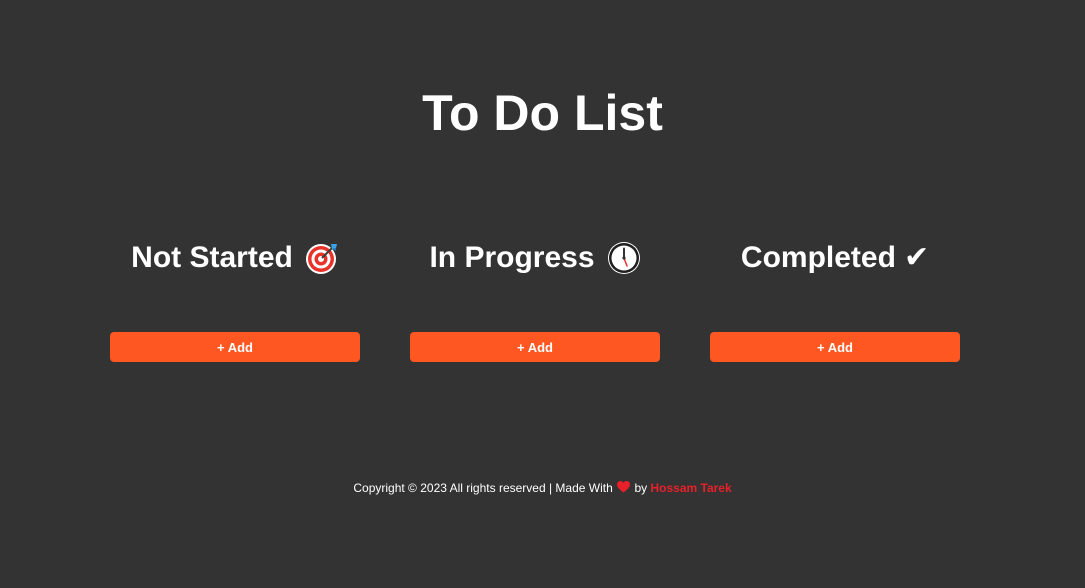 The image size is (1085, 588). Describe the element at coordinates (835, 347) in the screenshot. I see `add-button-completed: + Add` at that location.